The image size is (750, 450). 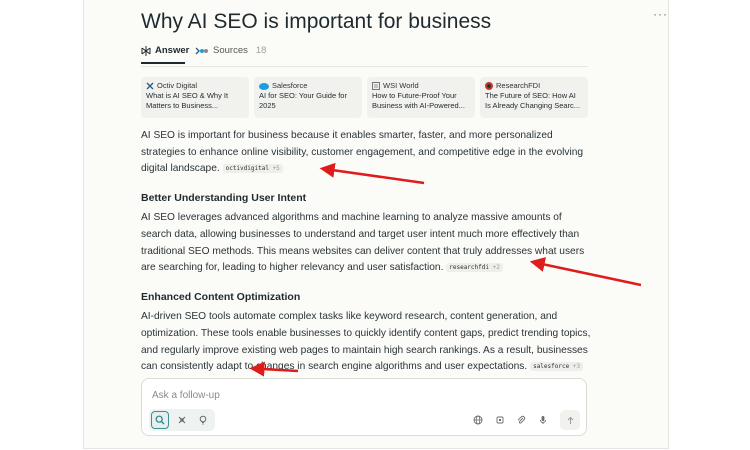 What do you see at coordinates (187, 95) in the screenshot?
I see `source-title-line: What is AI SEO & Why It` at bounding box center [187, 95].